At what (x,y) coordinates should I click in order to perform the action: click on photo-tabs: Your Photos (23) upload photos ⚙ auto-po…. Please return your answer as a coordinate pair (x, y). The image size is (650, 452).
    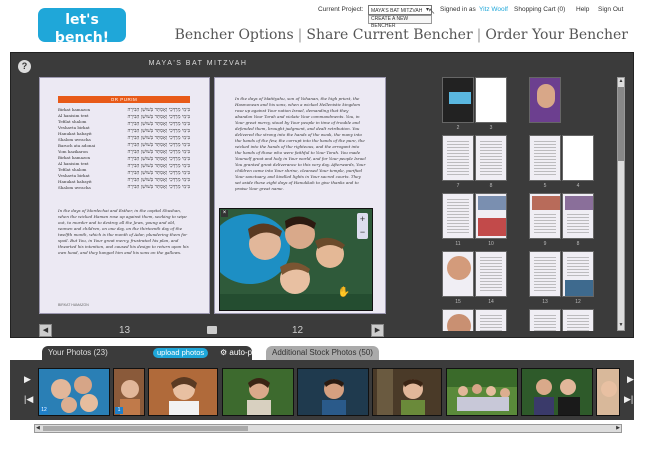
    Looking at the image, I should click on (322, 353).